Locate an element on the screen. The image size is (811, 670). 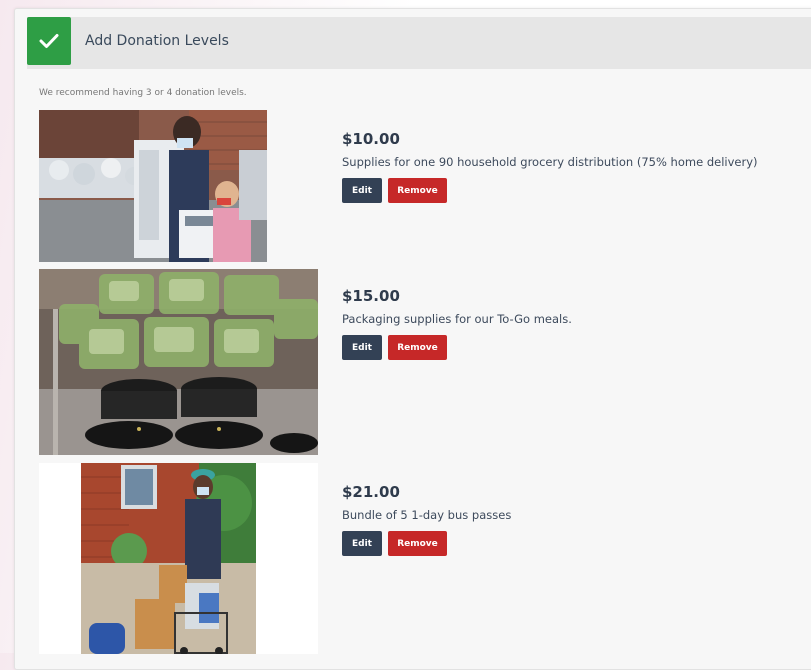
donation-amount: $10.00 is located at coordinates (371, 139).